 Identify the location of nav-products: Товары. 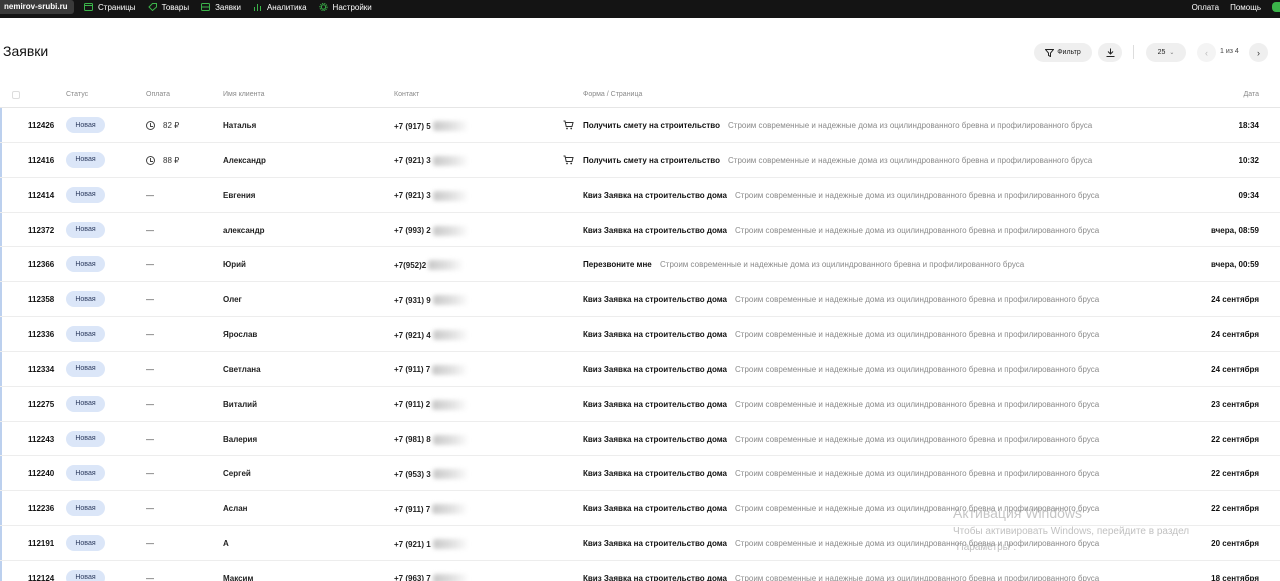
(168, 7).